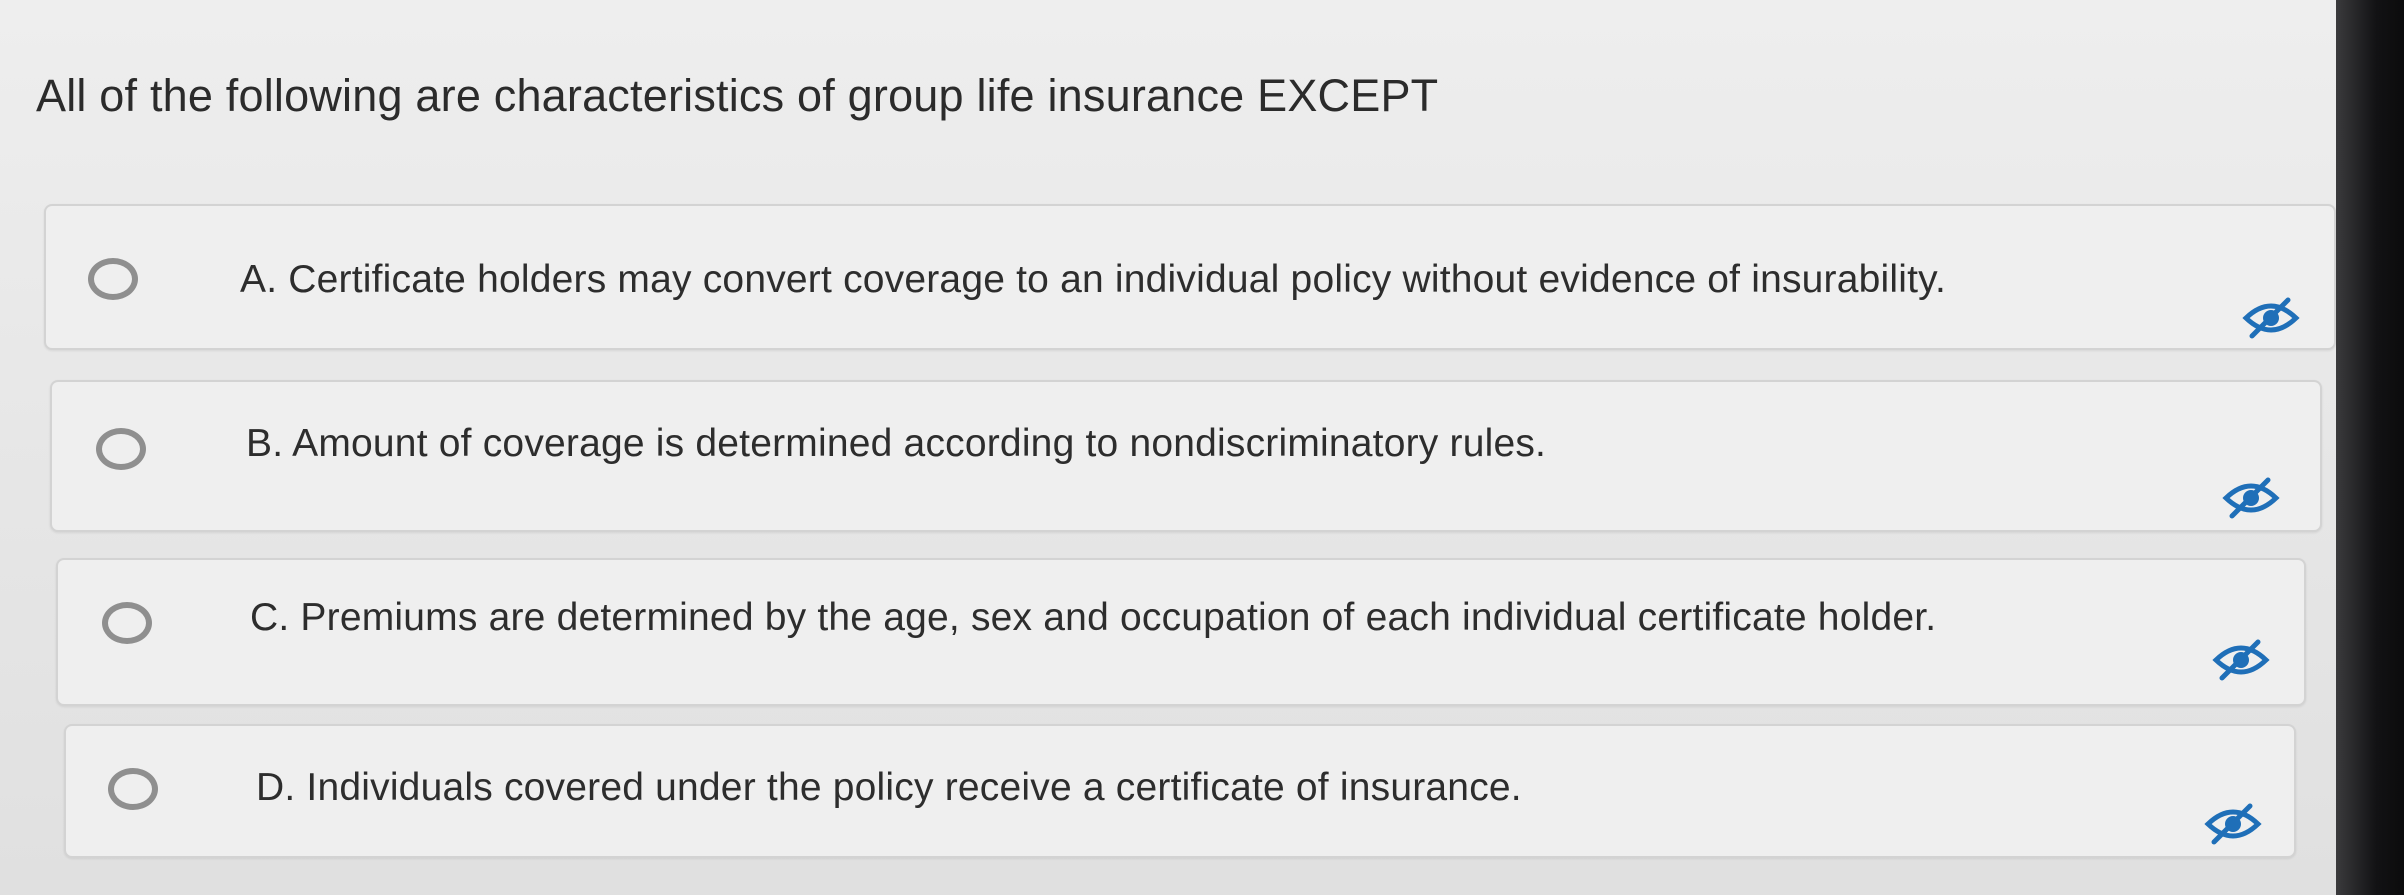 The height and width of the screenshot is (895, 2404). Describe the element at coordinates (113, 279) in the screenshot. I see `radio-button-a` at that location.